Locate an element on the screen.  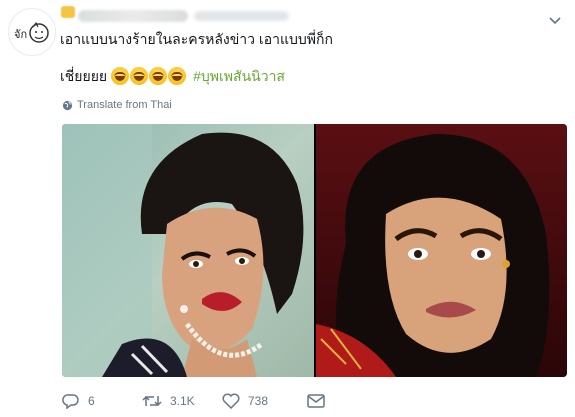
more-menu-button is located at coordinates (555, 21).